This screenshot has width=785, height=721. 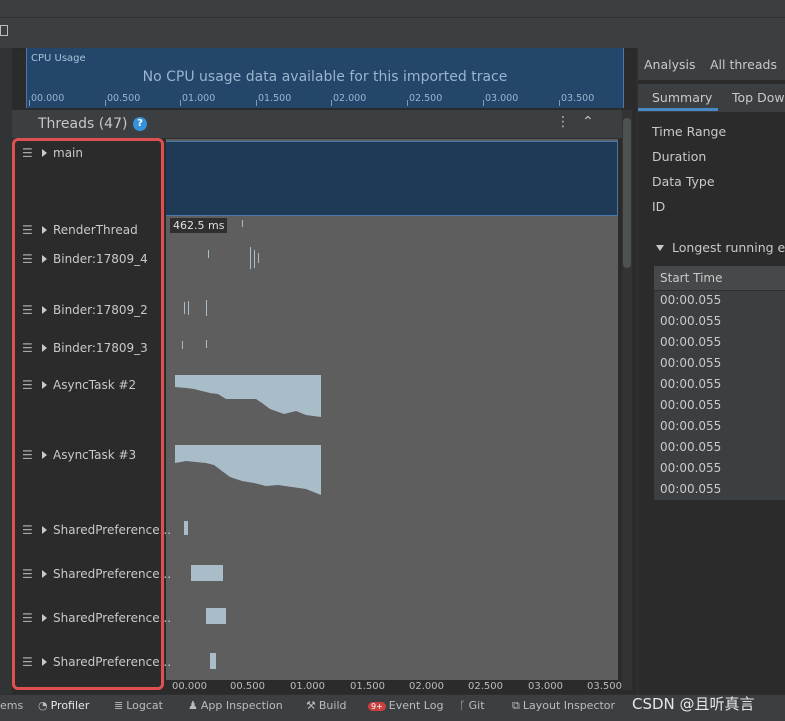 What do you see at coordinates (462, 705) in the screenshot?
I see `git-branch-icon: ᚴ` at bounding box center [462, 705].